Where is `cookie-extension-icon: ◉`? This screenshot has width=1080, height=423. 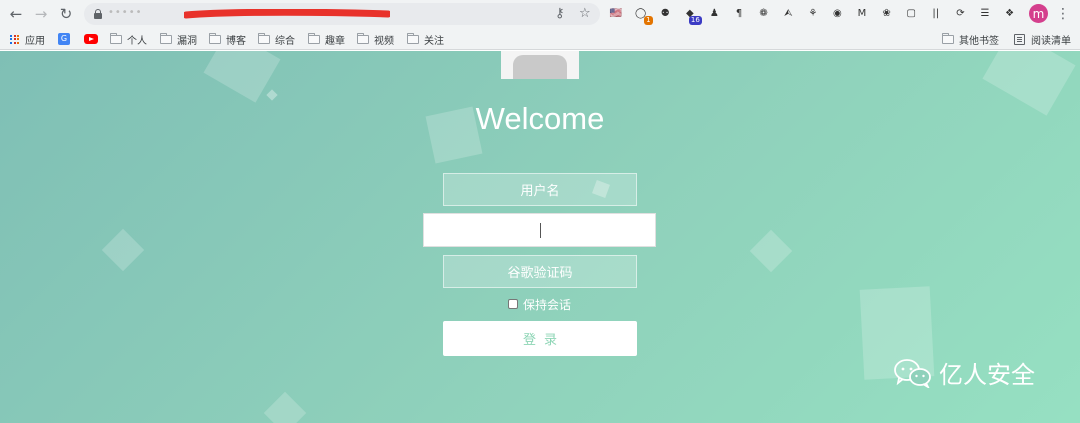 cookie-extension-icon: ◉ is located at coordinates (837, 13).